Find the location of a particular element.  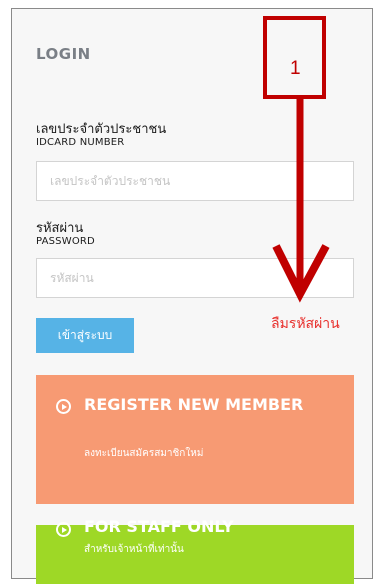

password-label-en: PASSWORD is located at coordinates (65, 241).